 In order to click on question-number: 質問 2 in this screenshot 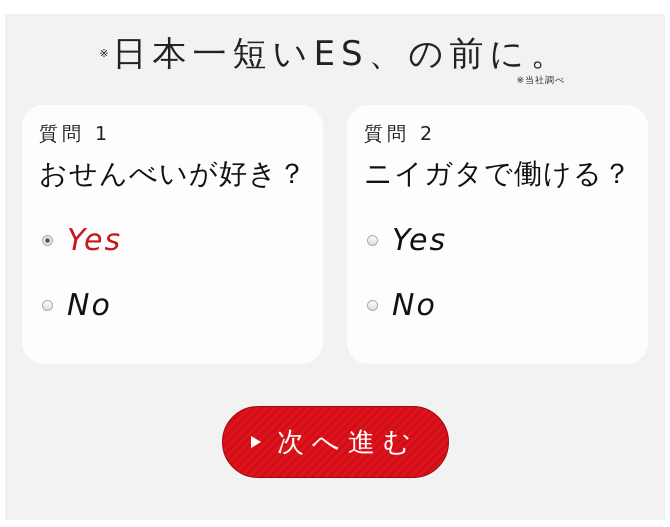, I will do `click(401, 134)`.